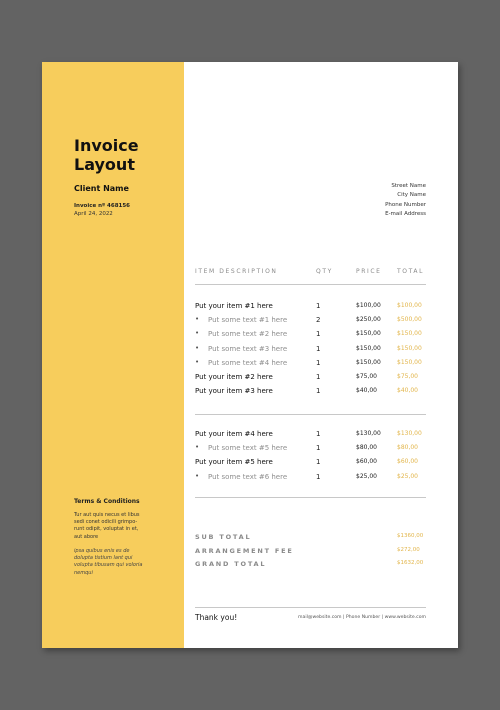 The width and height of the screenshot is (500, 710). I want to click on summary-value: $1632,00, so click(410, 563).